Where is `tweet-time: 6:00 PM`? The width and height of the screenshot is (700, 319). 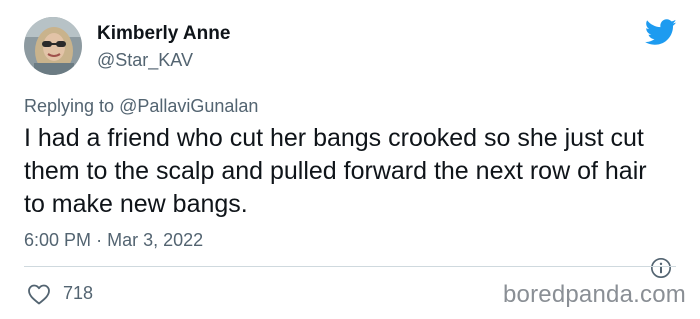
tweet-time: 6:00 PM is located at coordinates (58, 240).